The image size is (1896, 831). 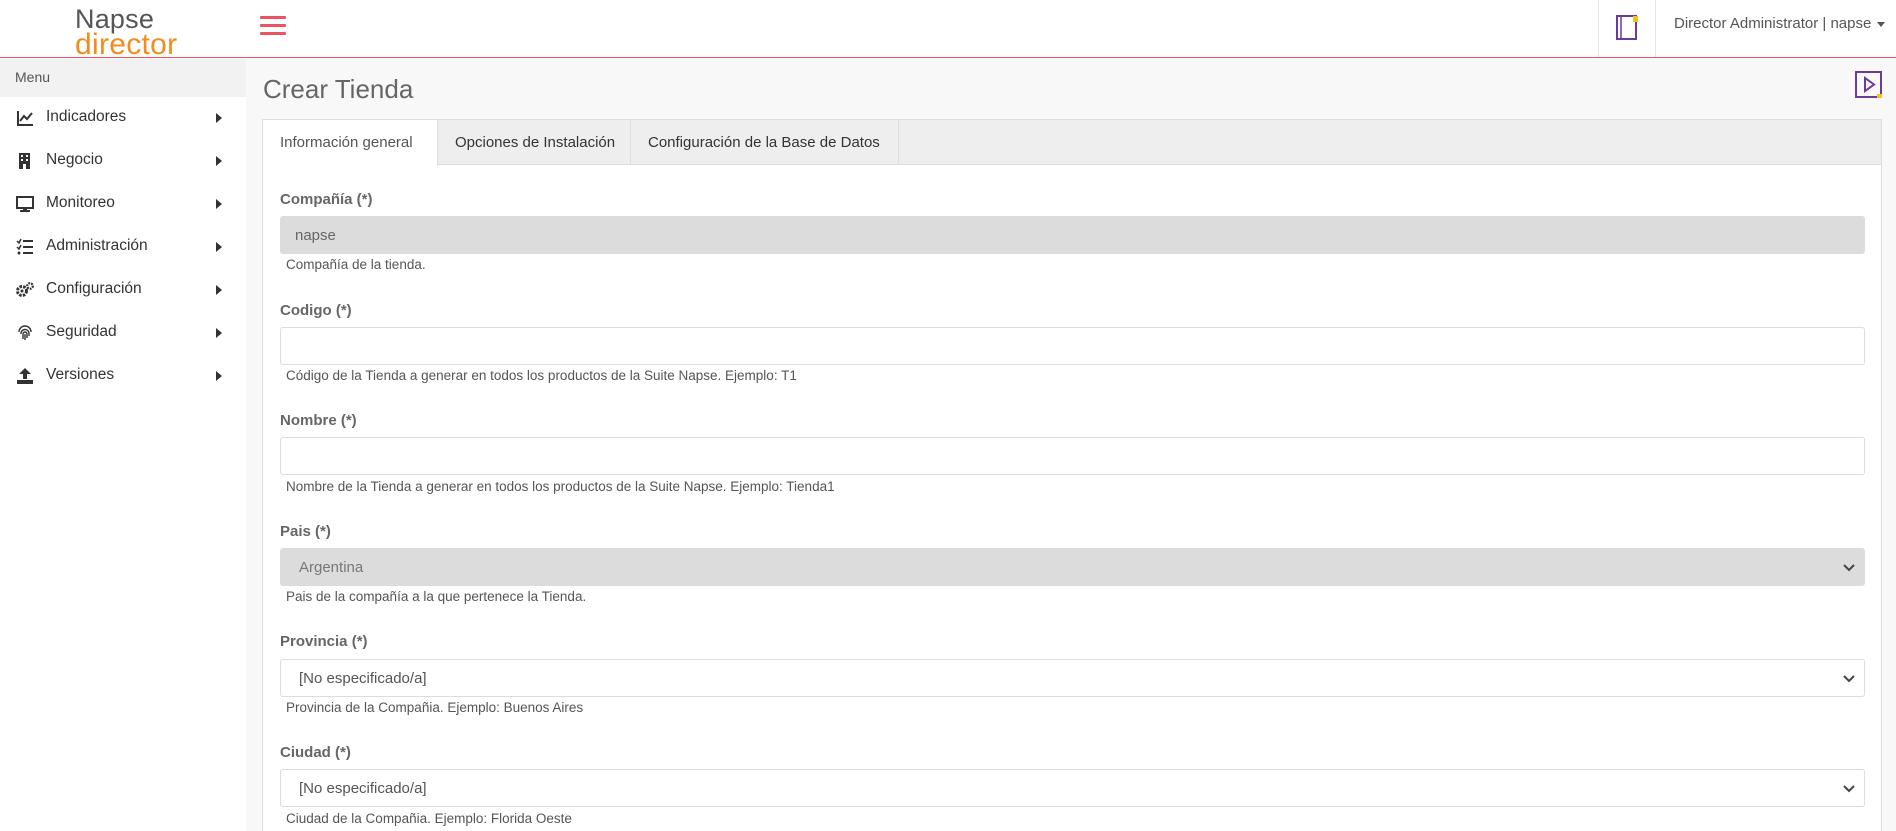 What do you see at coordinates (80, 202) in the screenshot?
I see `sidebar-item-label: Monitoreo` at bounding box center [80, 202].